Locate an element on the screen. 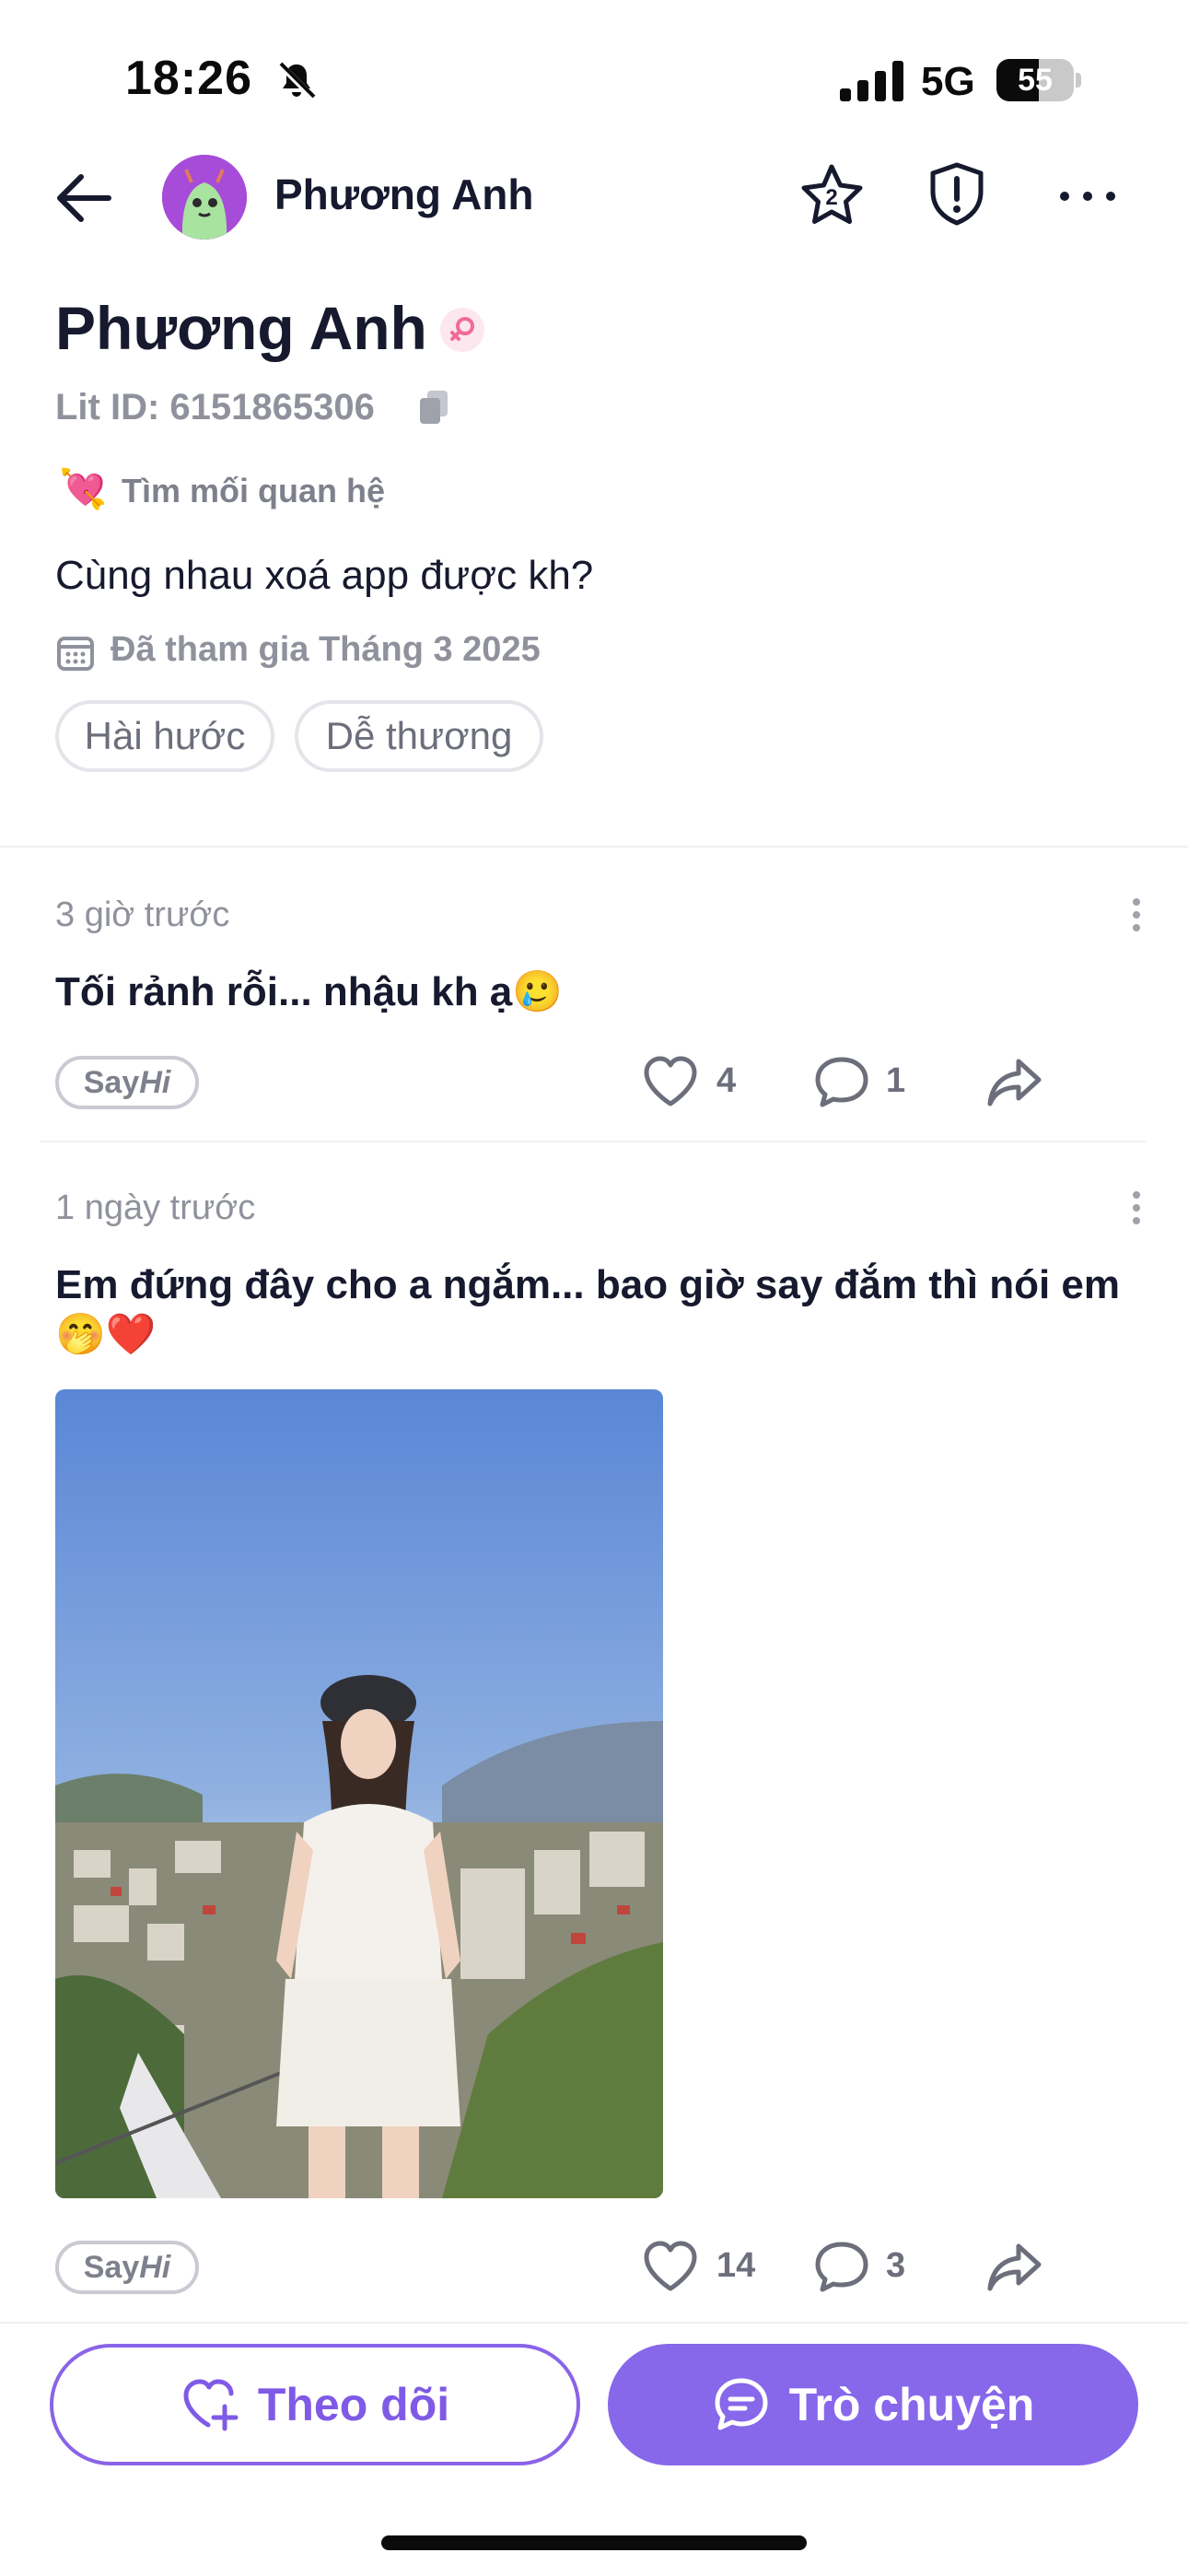 The height and width of the screenshot is (2576, 1188). battery-icon: 55 is located at coordinates (1038, 80).